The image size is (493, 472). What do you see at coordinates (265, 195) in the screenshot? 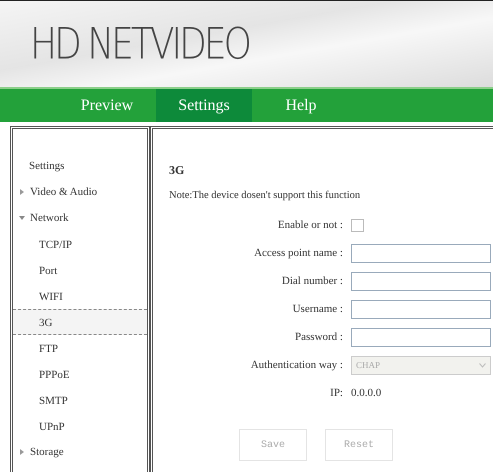
I see `note-text: Note:The device dosen't support this function` at bounding box center [265, 195].